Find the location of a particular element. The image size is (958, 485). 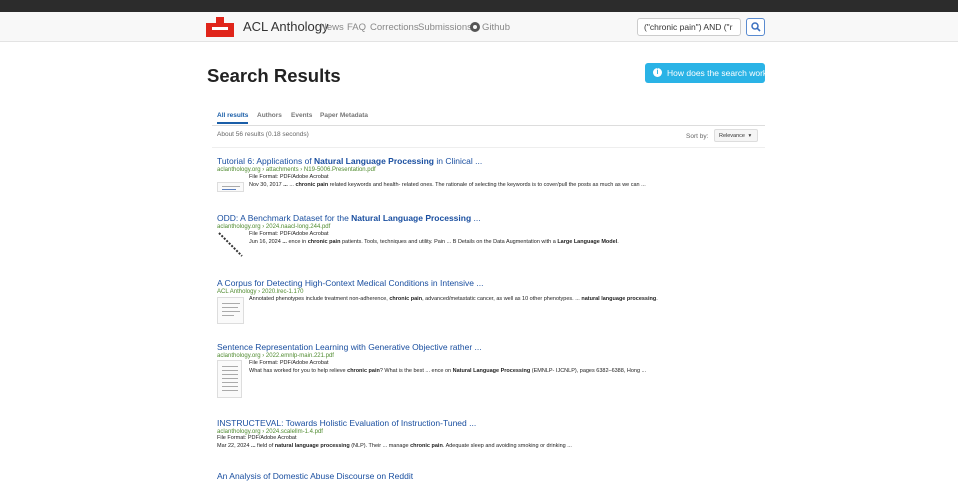

page-title: Search Results is located at coordinates (274, 75).